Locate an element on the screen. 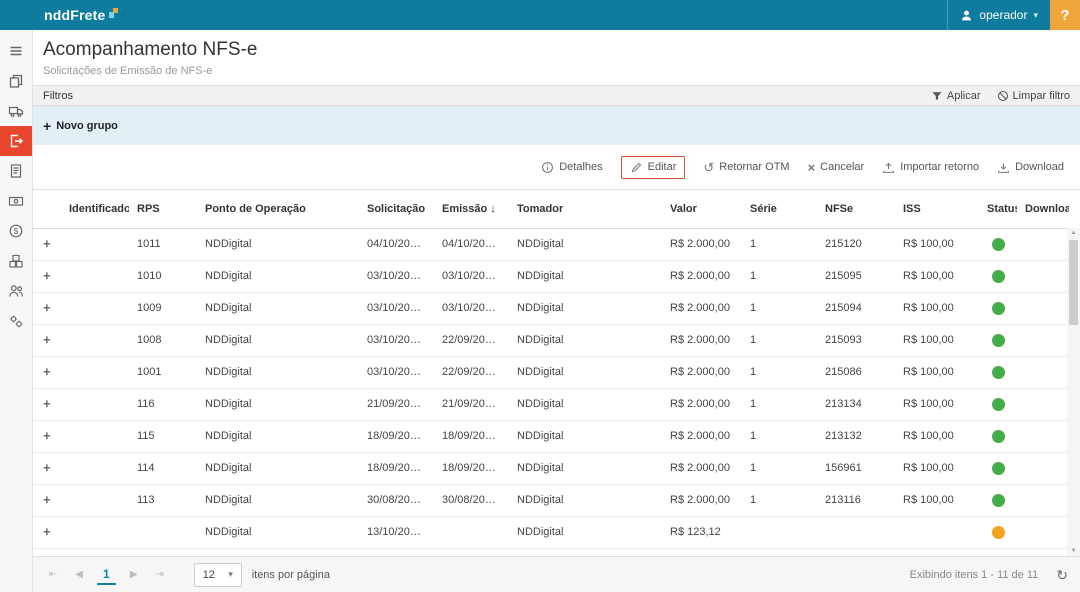 This screenshot has width=1080, height=592. sidebar-item-nfse-active is located at coordinates (16, 141).